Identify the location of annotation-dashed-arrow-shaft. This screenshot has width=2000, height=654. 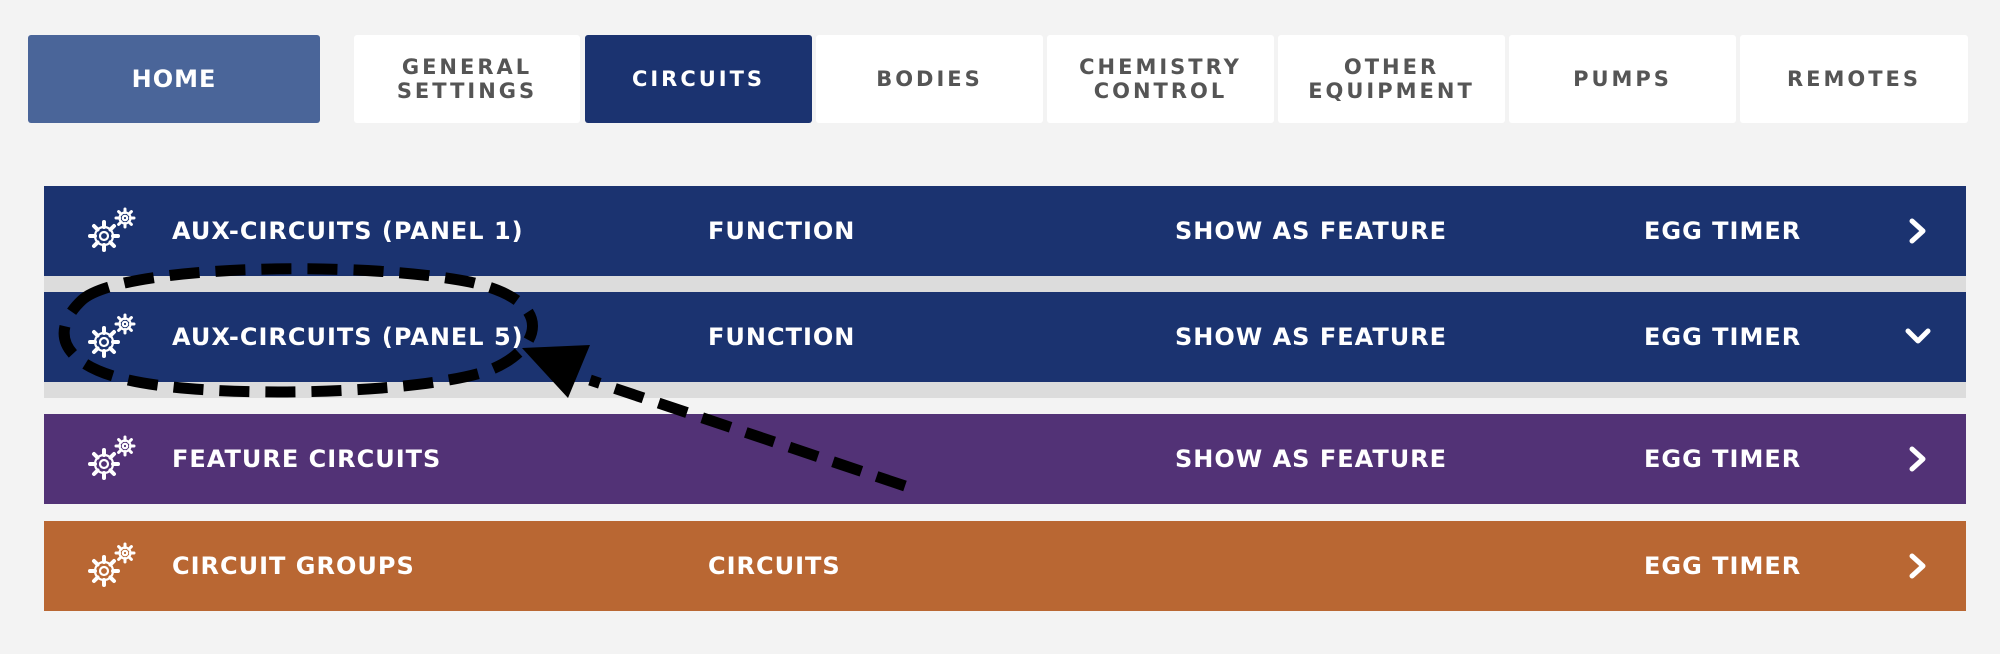
(747, 433).